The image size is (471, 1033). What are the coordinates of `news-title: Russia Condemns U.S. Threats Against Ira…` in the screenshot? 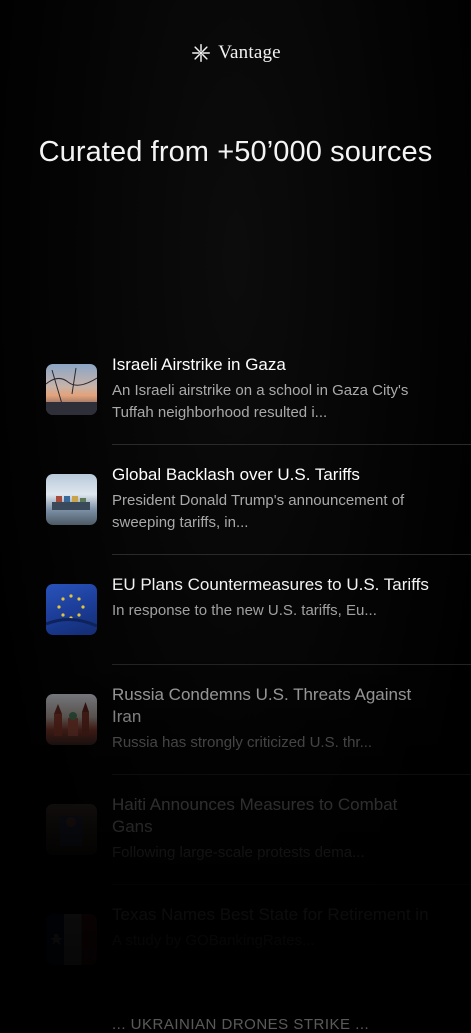 It's located at (262, 705).